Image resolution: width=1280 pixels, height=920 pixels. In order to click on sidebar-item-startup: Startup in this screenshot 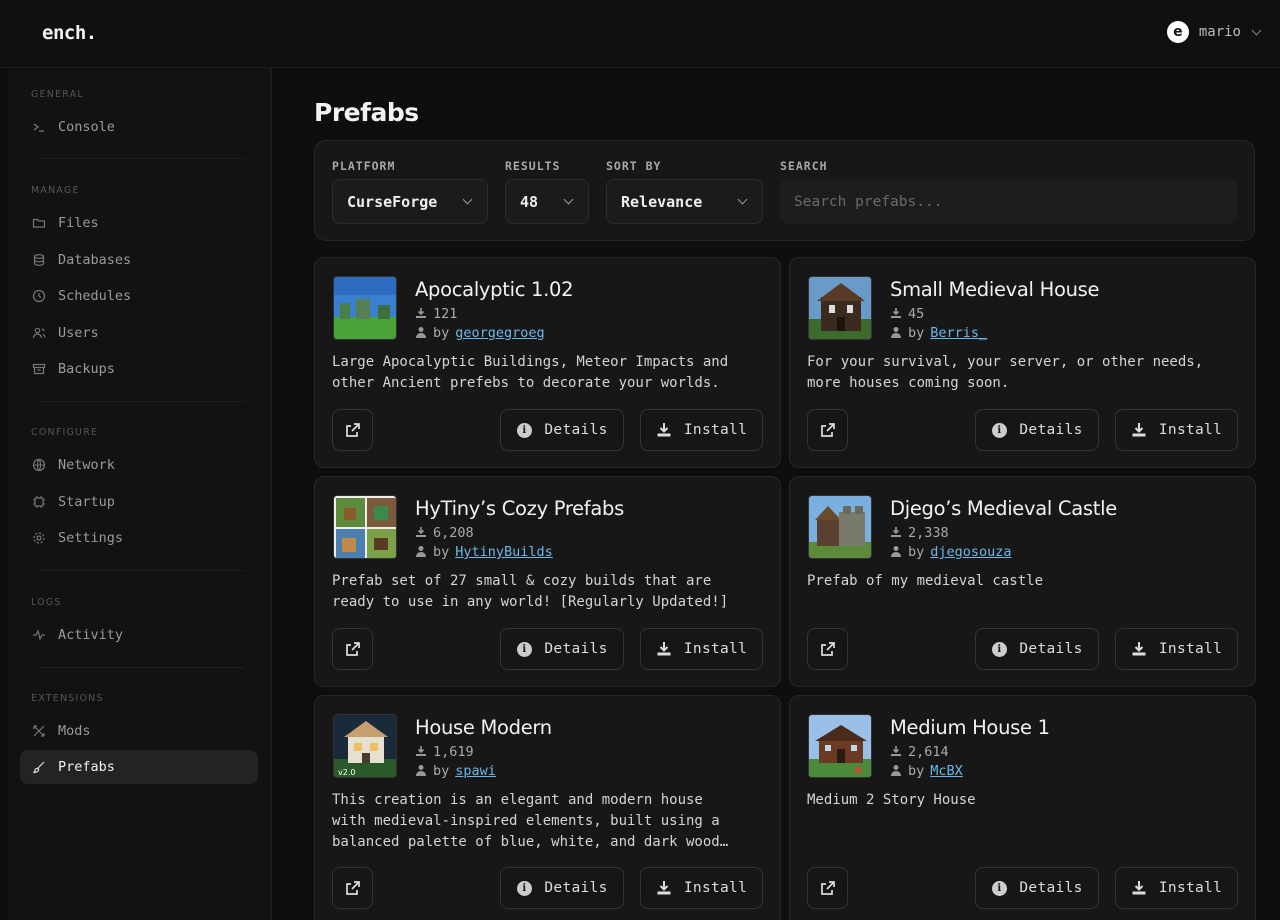, I will do `click(139, 502)`.